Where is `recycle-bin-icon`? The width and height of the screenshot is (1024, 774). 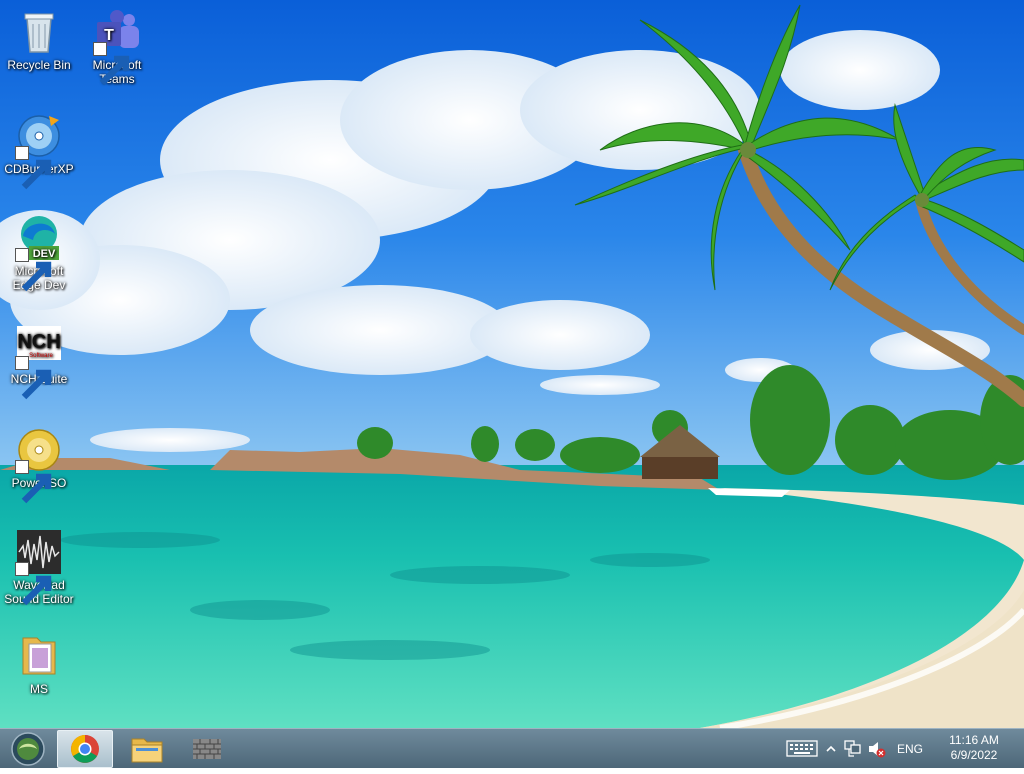 recycle-bin-icon is located at coordinates (39, 32).